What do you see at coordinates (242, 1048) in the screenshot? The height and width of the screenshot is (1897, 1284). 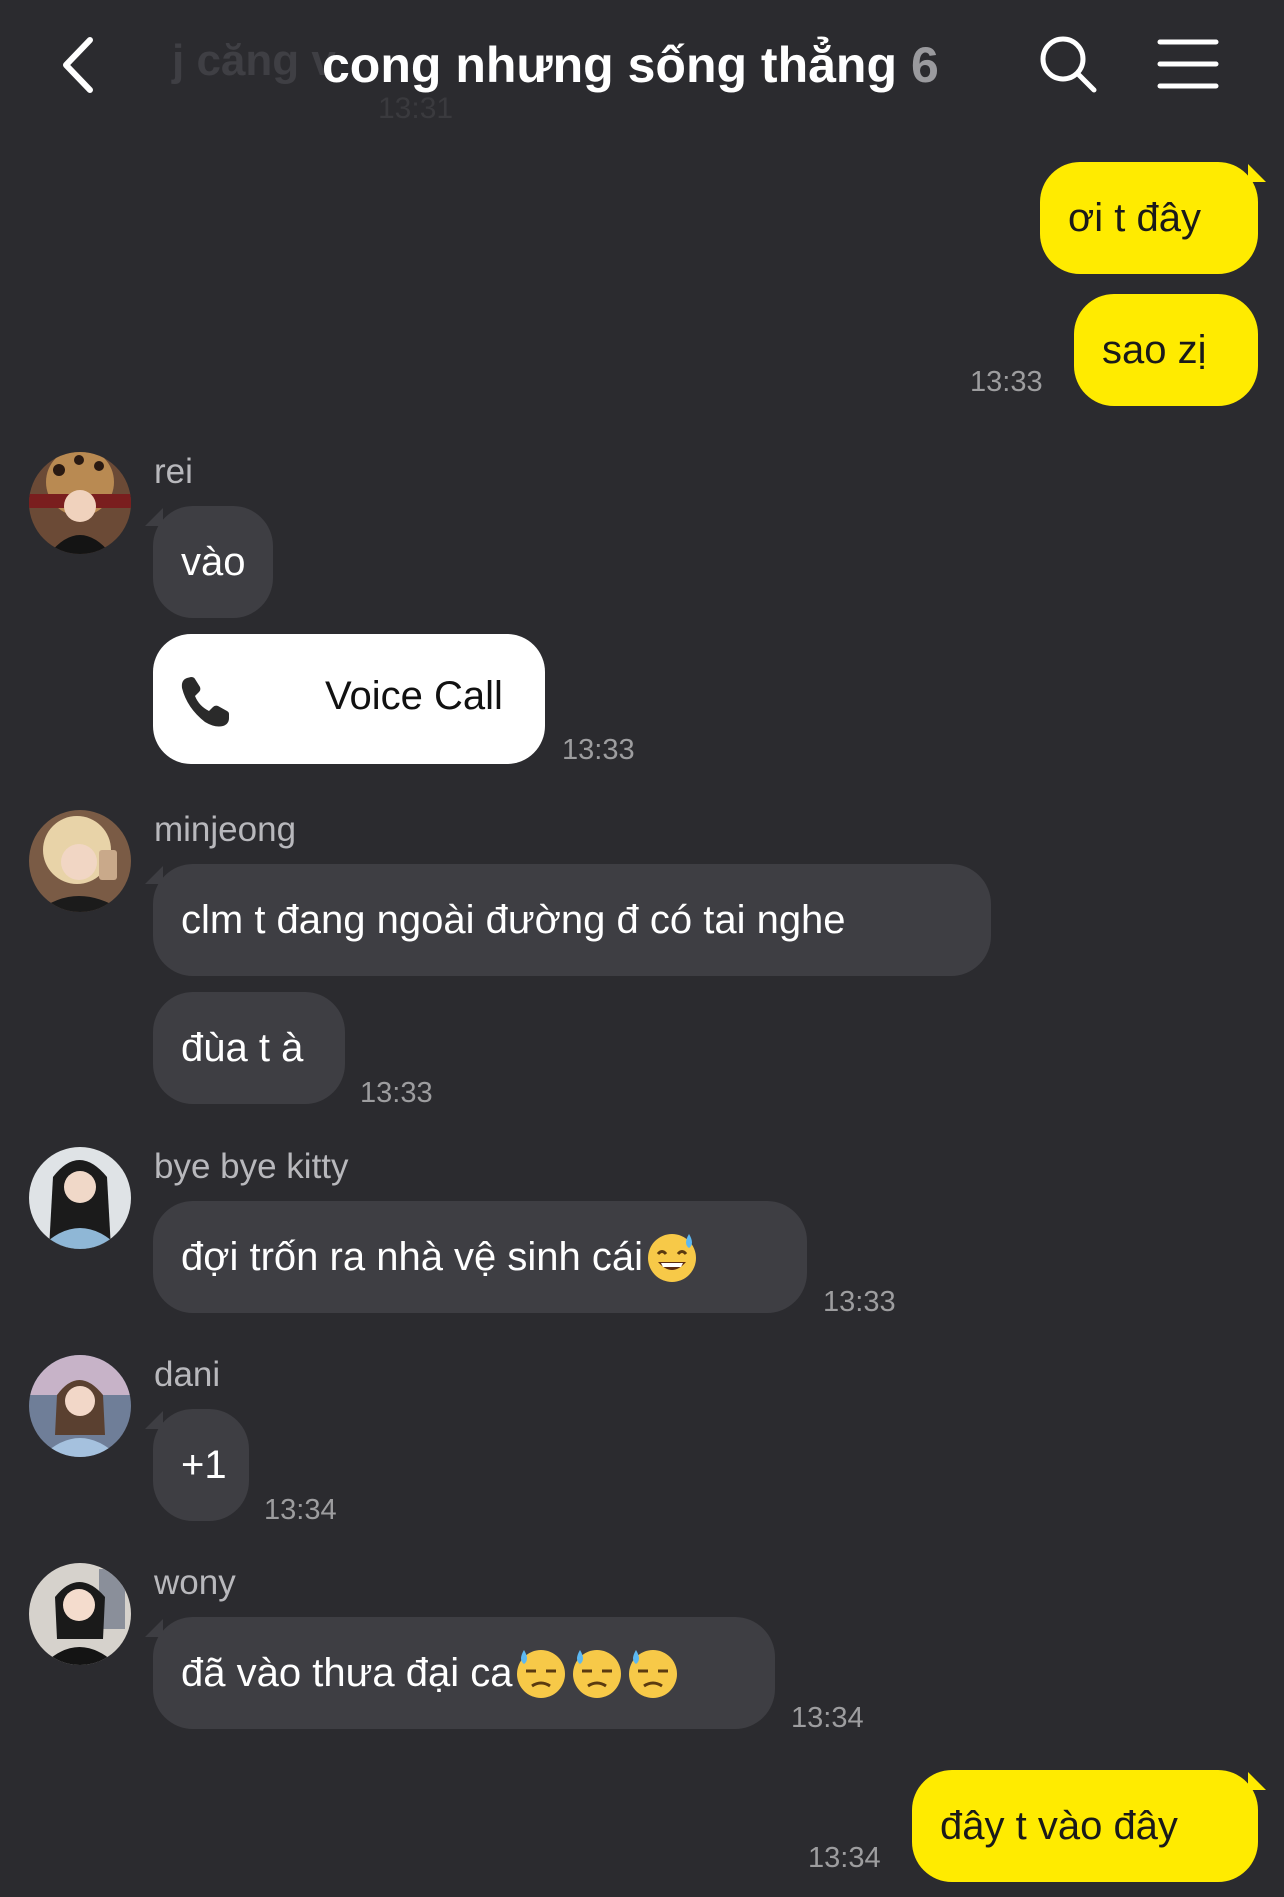 I see `message-text: đùa t à` at bounding box center [242, 1048].